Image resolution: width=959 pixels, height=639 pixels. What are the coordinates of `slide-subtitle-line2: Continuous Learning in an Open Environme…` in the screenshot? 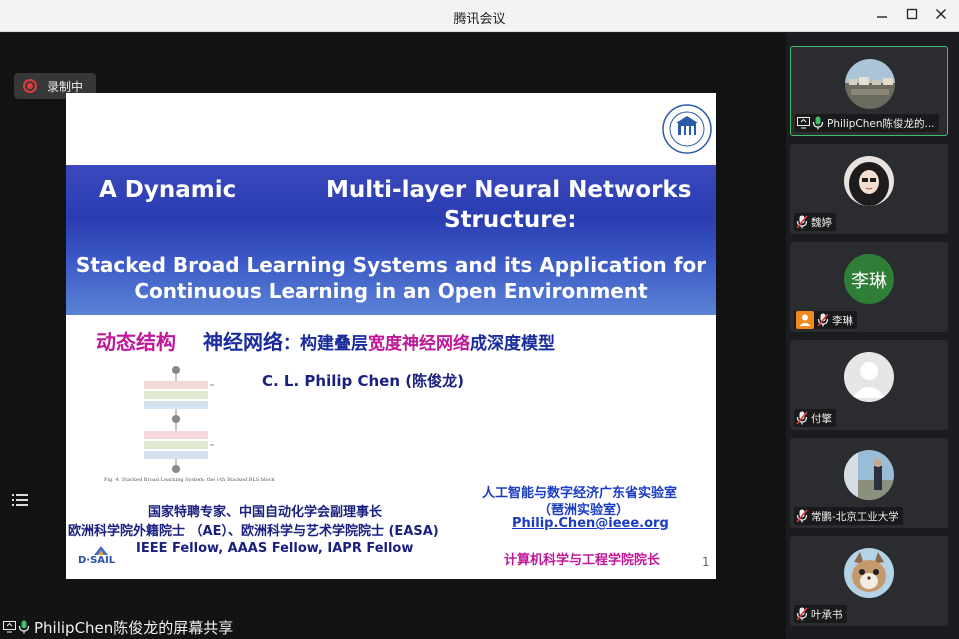 It's located at (391, 291).